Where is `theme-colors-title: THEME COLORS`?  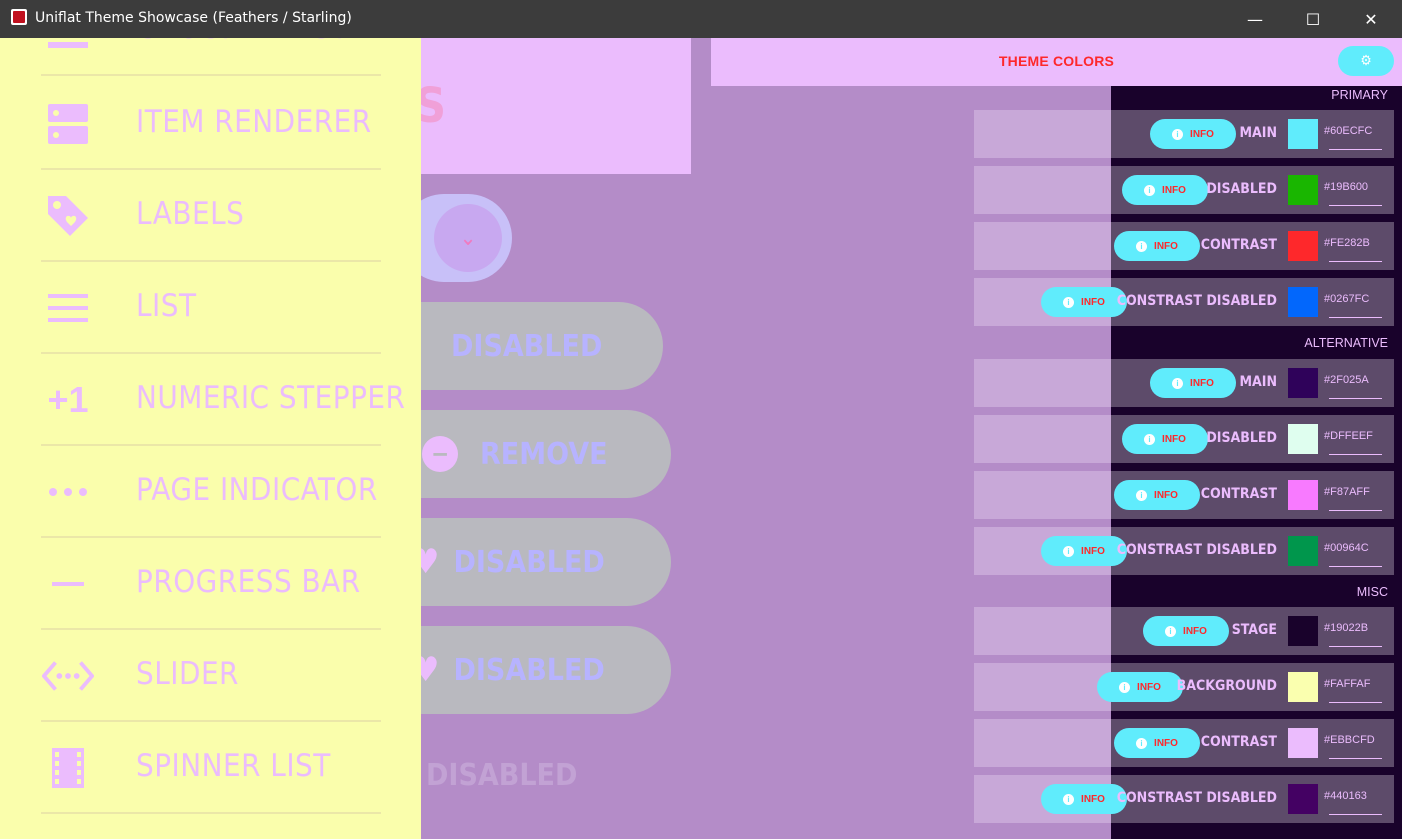 theme-colors-title: THEME COLORS is located at coordinates (1056, 61).